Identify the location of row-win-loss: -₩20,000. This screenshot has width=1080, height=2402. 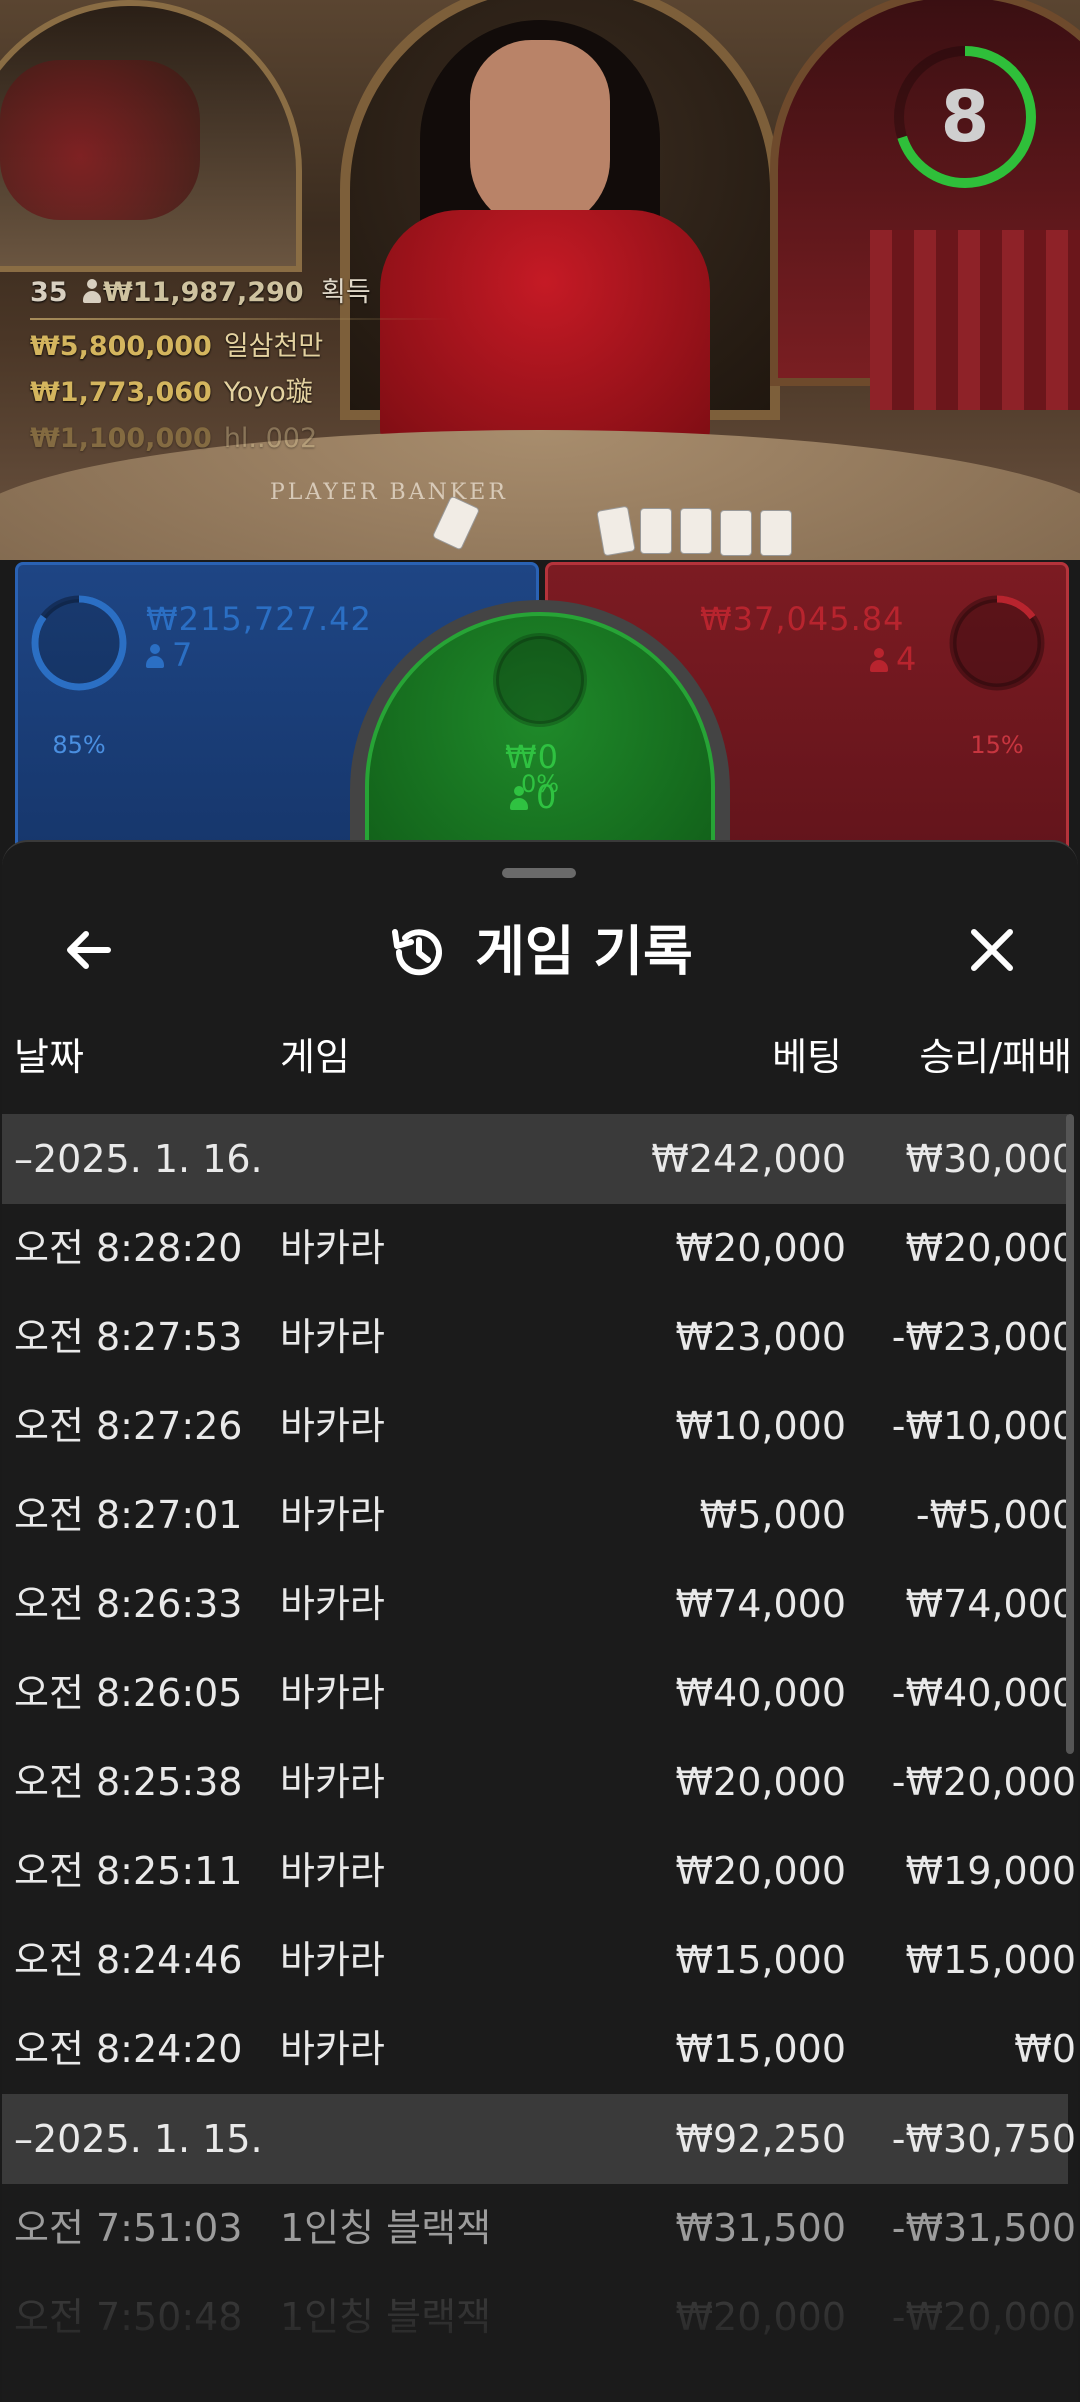
(983, 1782).